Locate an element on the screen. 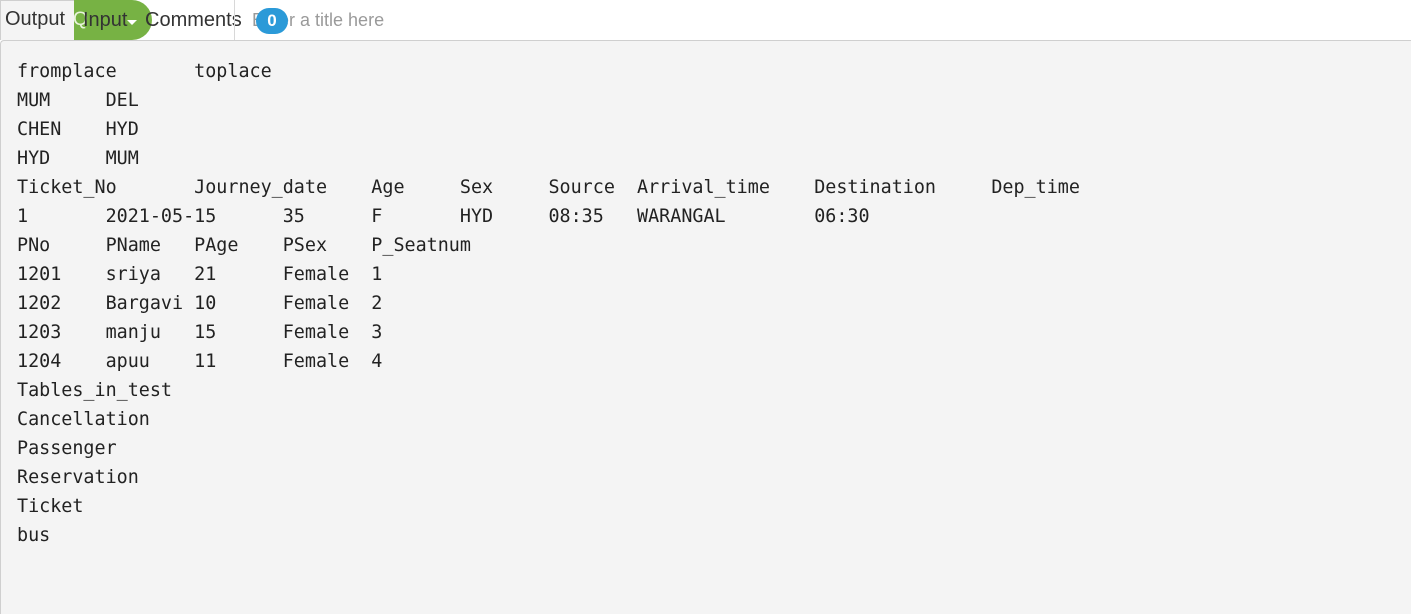 This screenshot has width=1411, height=614. top-bar: Q Output Input Comments 0 is located at coordinates (705, 20).